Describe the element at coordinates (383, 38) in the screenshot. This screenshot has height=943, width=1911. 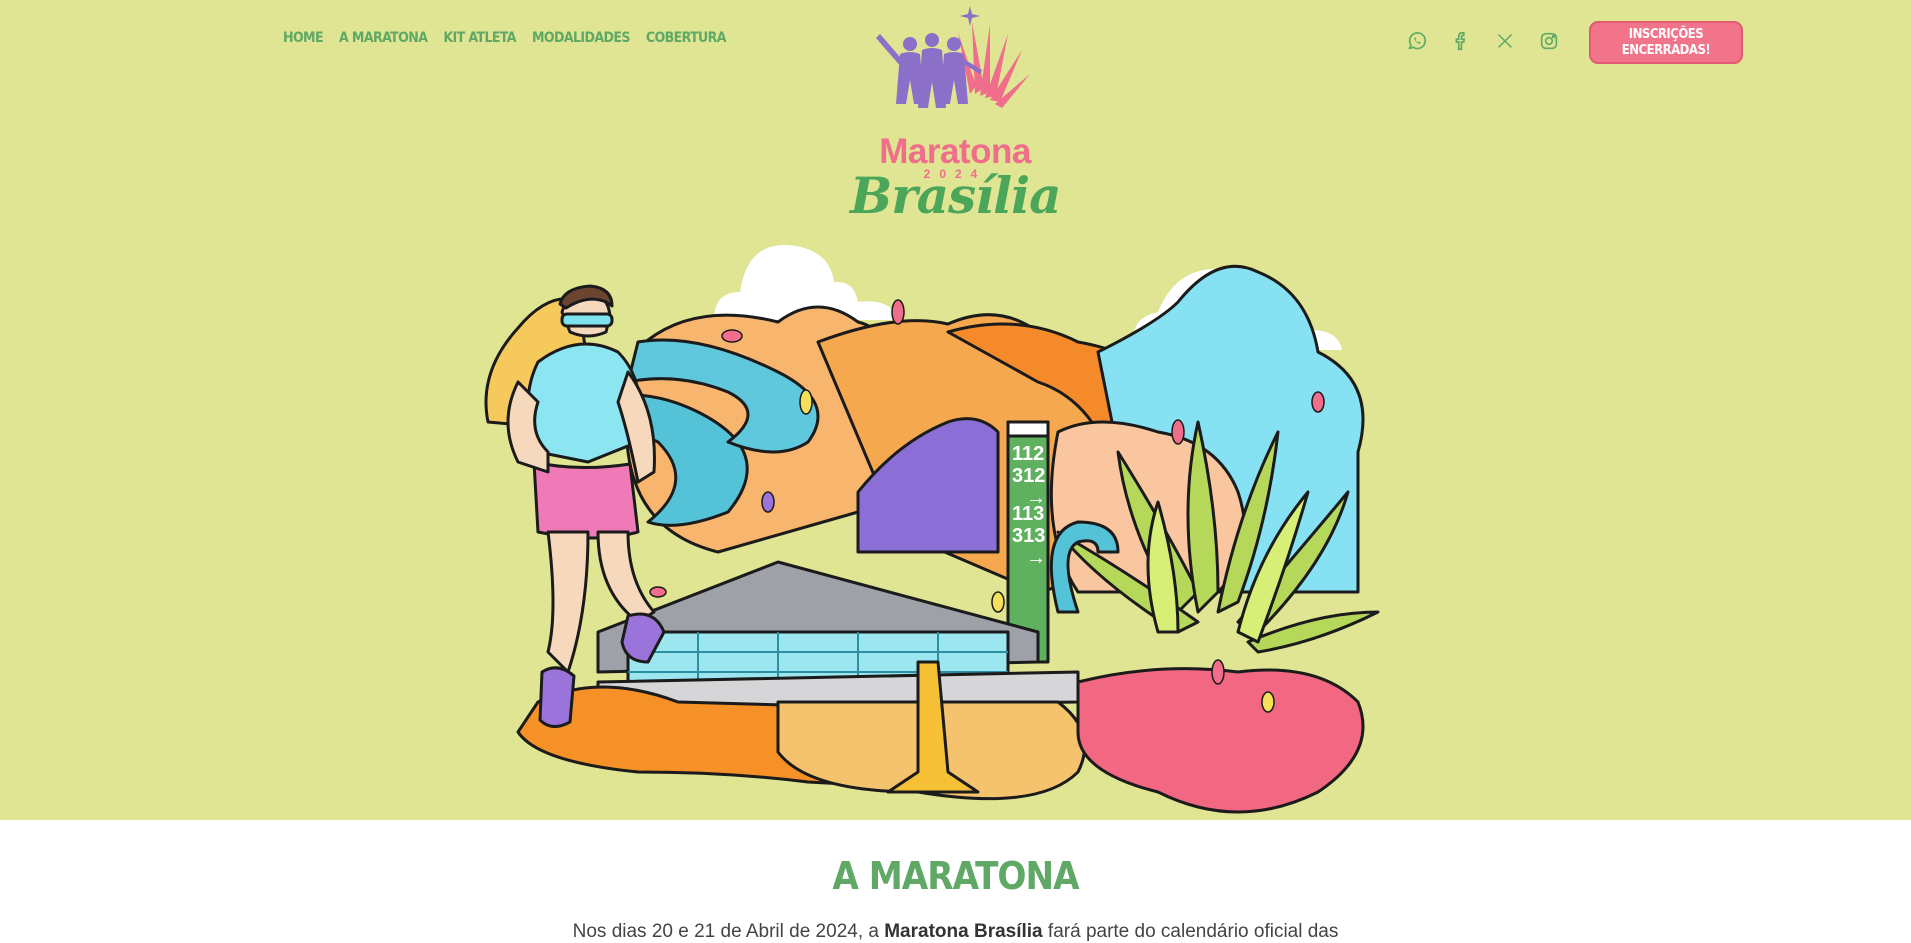
I see `nav-a-maratona: A MARATONA` at that location.